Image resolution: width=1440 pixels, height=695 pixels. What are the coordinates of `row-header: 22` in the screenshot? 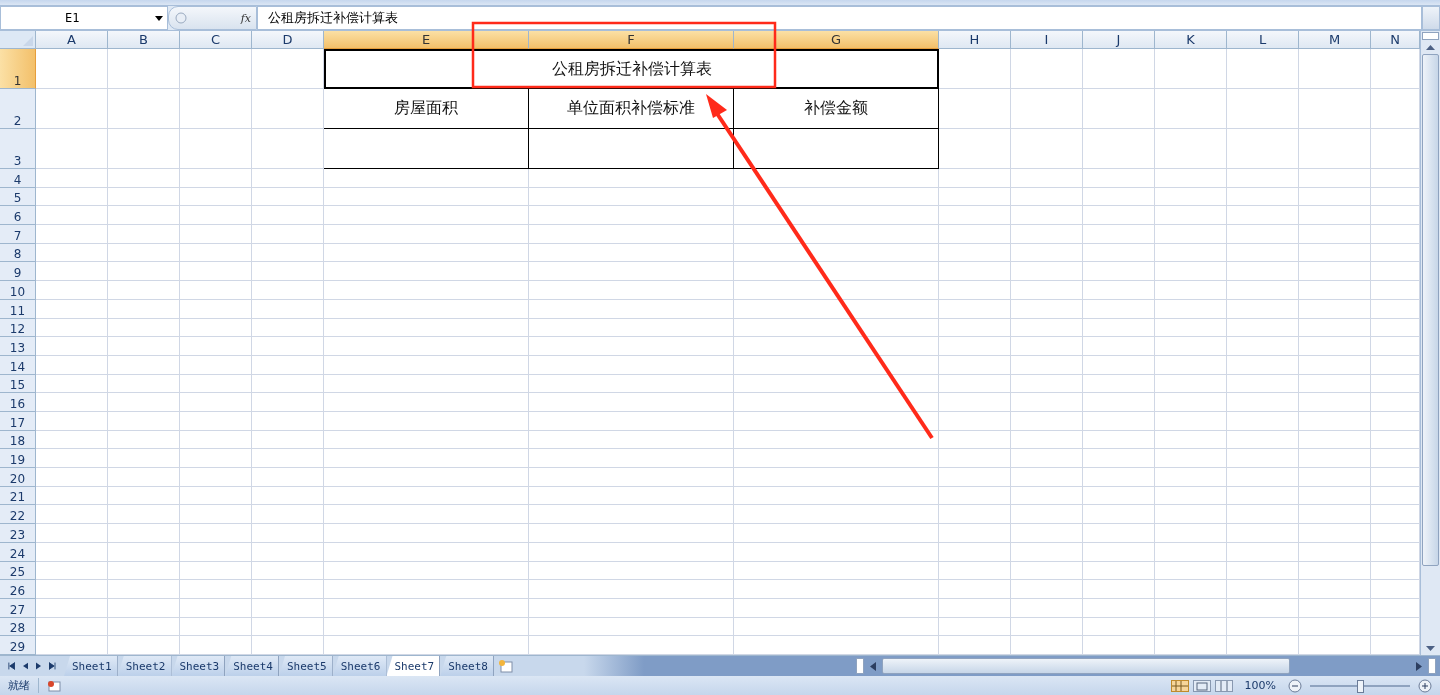 It's located at (18, 515).